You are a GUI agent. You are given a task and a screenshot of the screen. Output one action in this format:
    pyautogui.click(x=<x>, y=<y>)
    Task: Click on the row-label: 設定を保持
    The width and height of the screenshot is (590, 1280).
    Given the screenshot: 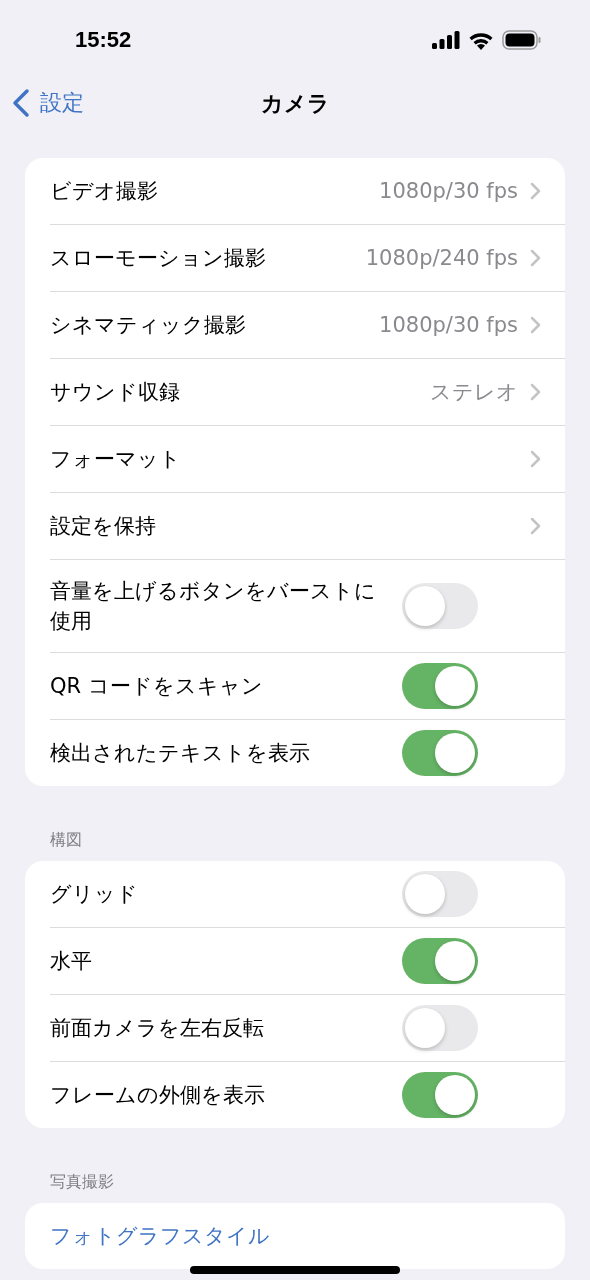 What is the action you would take?
    pyautogui.click(x=103, y=526)
    